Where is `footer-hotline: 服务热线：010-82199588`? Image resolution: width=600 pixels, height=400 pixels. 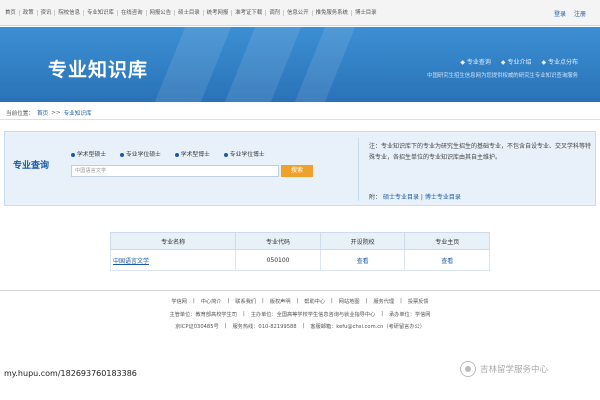
footer-hotline: 服务热线：010-82199588 is located at coordinates (264, 327).